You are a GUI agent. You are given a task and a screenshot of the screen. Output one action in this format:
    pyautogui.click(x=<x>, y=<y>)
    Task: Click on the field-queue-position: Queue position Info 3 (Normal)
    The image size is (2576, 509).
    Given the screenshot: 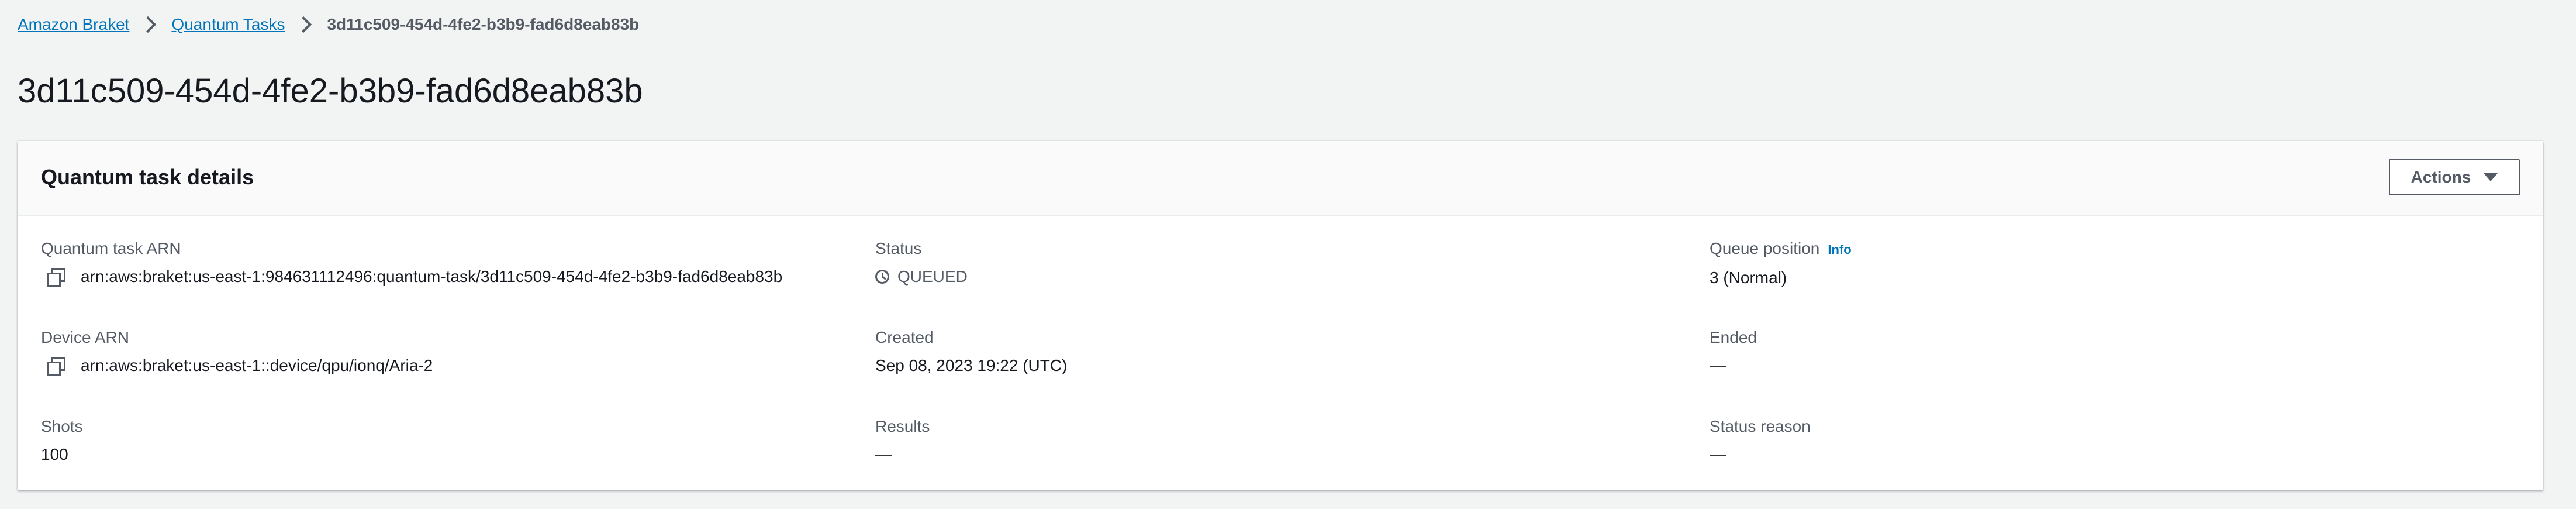 What is the action you would take?
    pyautogui.click(x=2113, y=263)
    